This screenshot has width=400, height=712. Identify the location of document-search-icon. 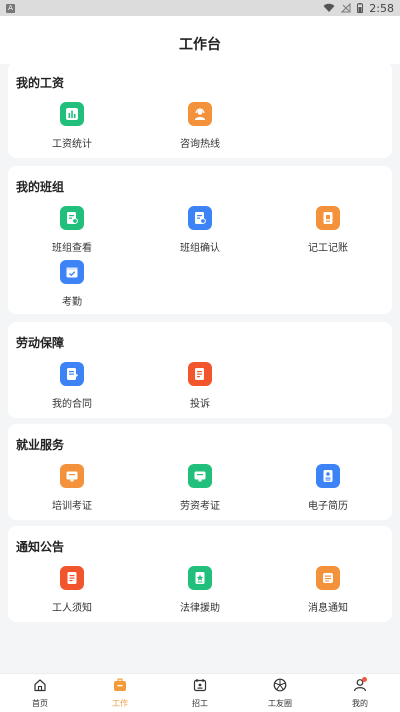
(72, 218).